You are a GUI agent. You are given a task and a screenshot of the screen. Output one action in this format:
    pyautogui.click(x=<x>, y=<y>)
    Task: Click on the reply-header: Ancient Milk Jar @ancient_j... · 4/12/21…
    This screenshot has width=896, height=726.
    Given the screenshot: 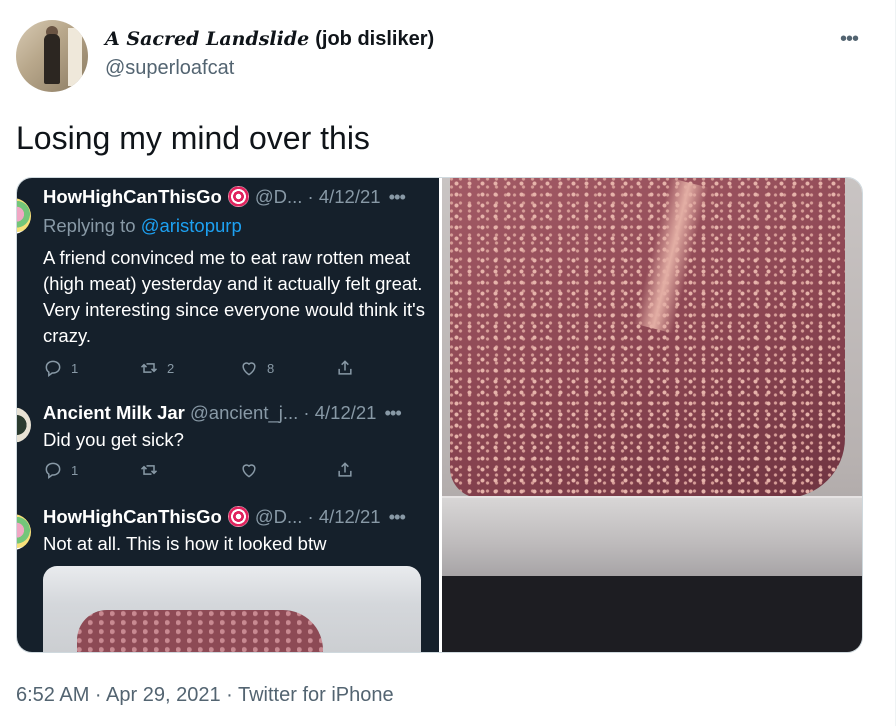 What is the action you would take?
    pyautogui.click(x=222, y=413)
    